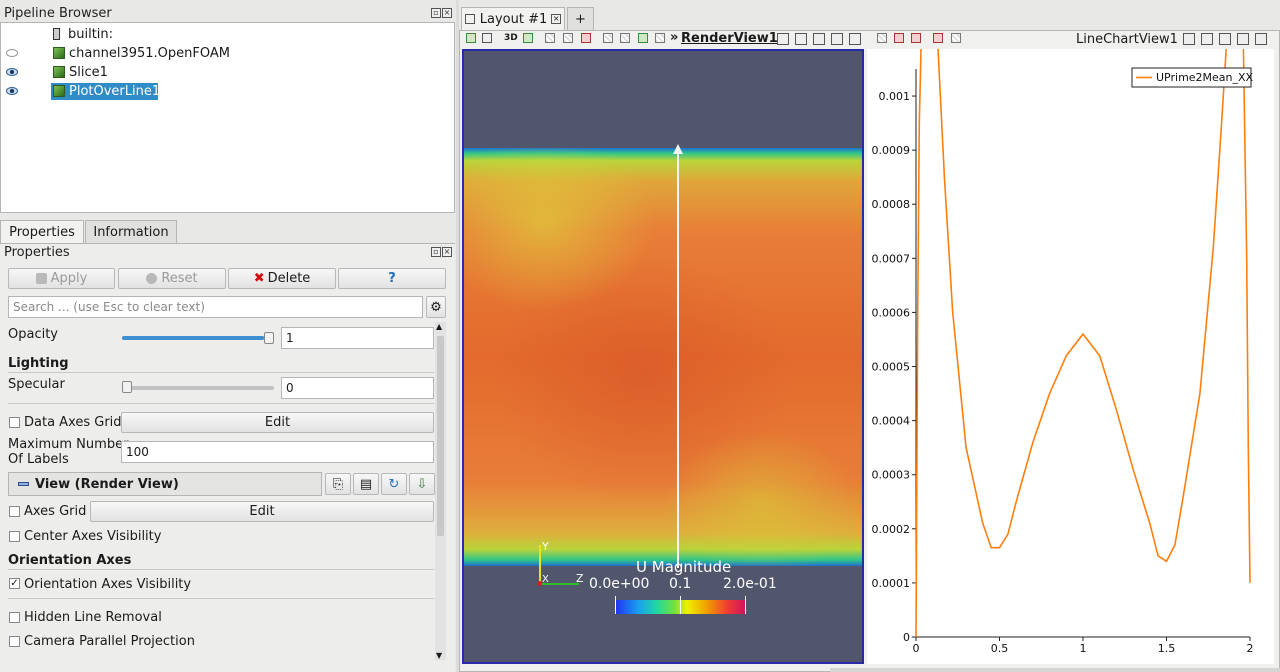 Image resolution: width=1280 pixels, height=672 pixels. Describe the element at coordinates (198, 388) in the screenshot. I see `specular-slider` at that location.